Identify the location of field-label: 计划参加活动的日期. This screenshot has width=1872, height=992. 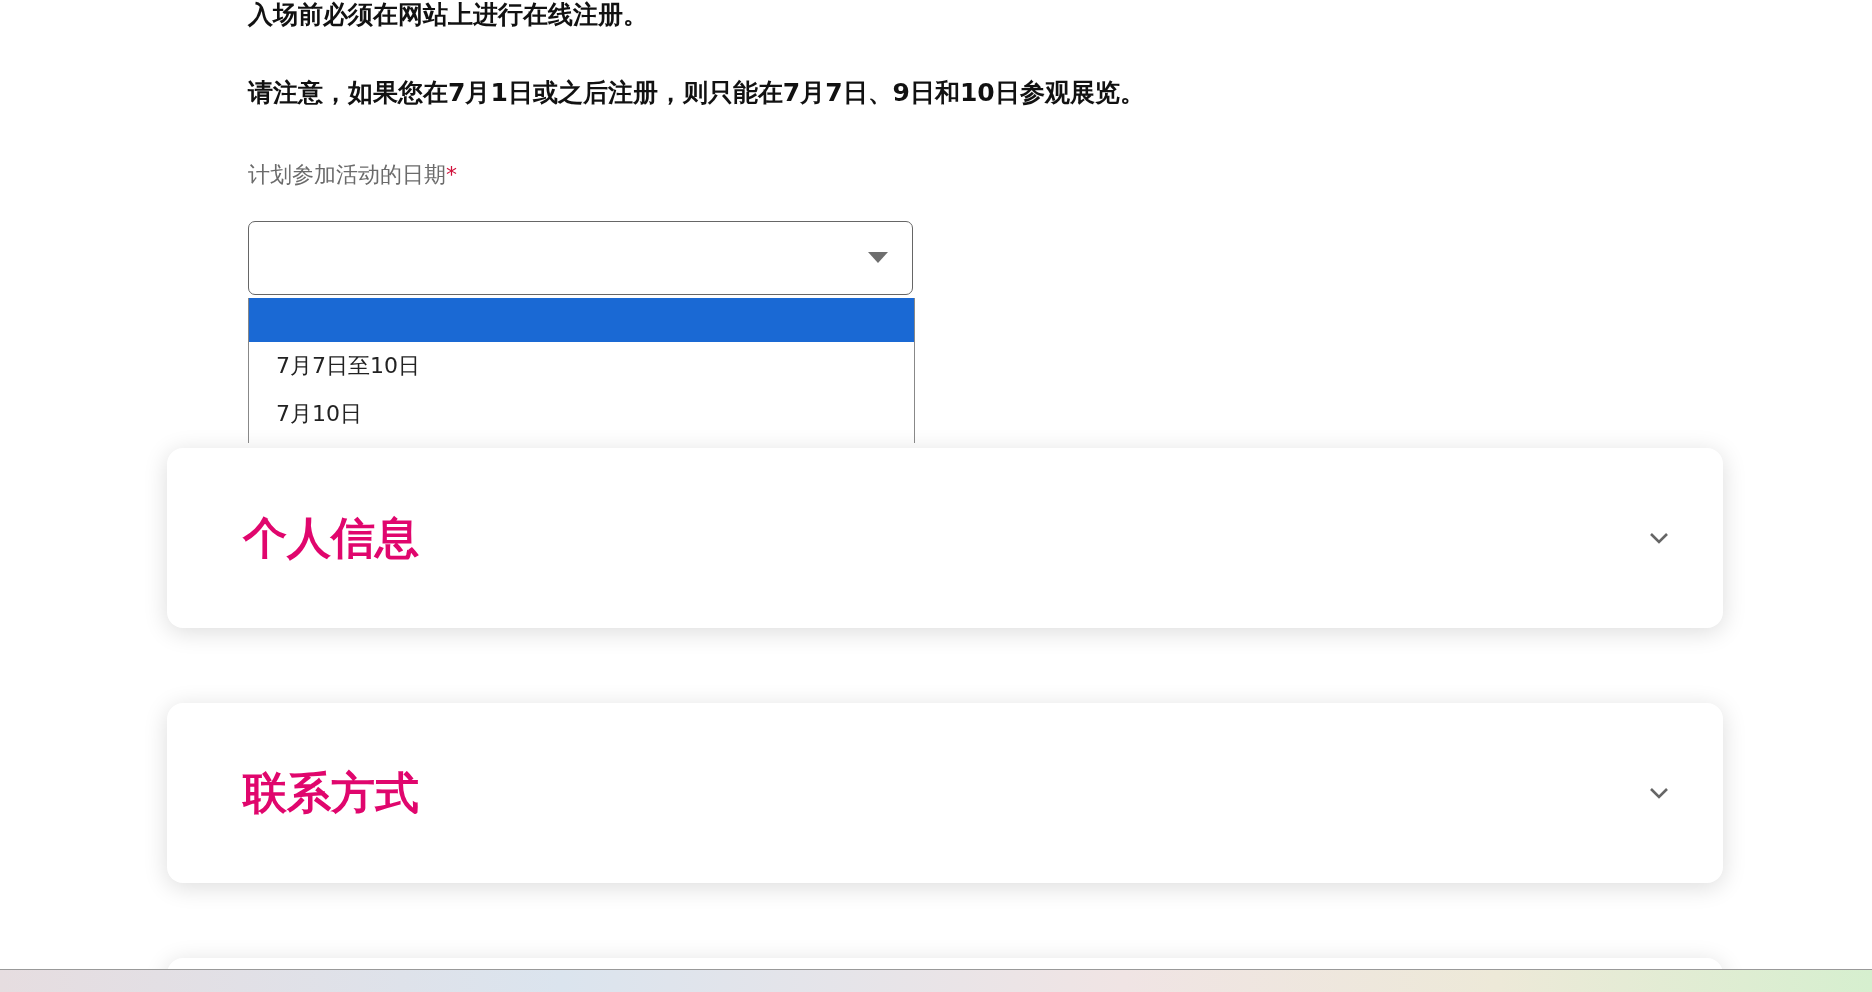
(347, 174).